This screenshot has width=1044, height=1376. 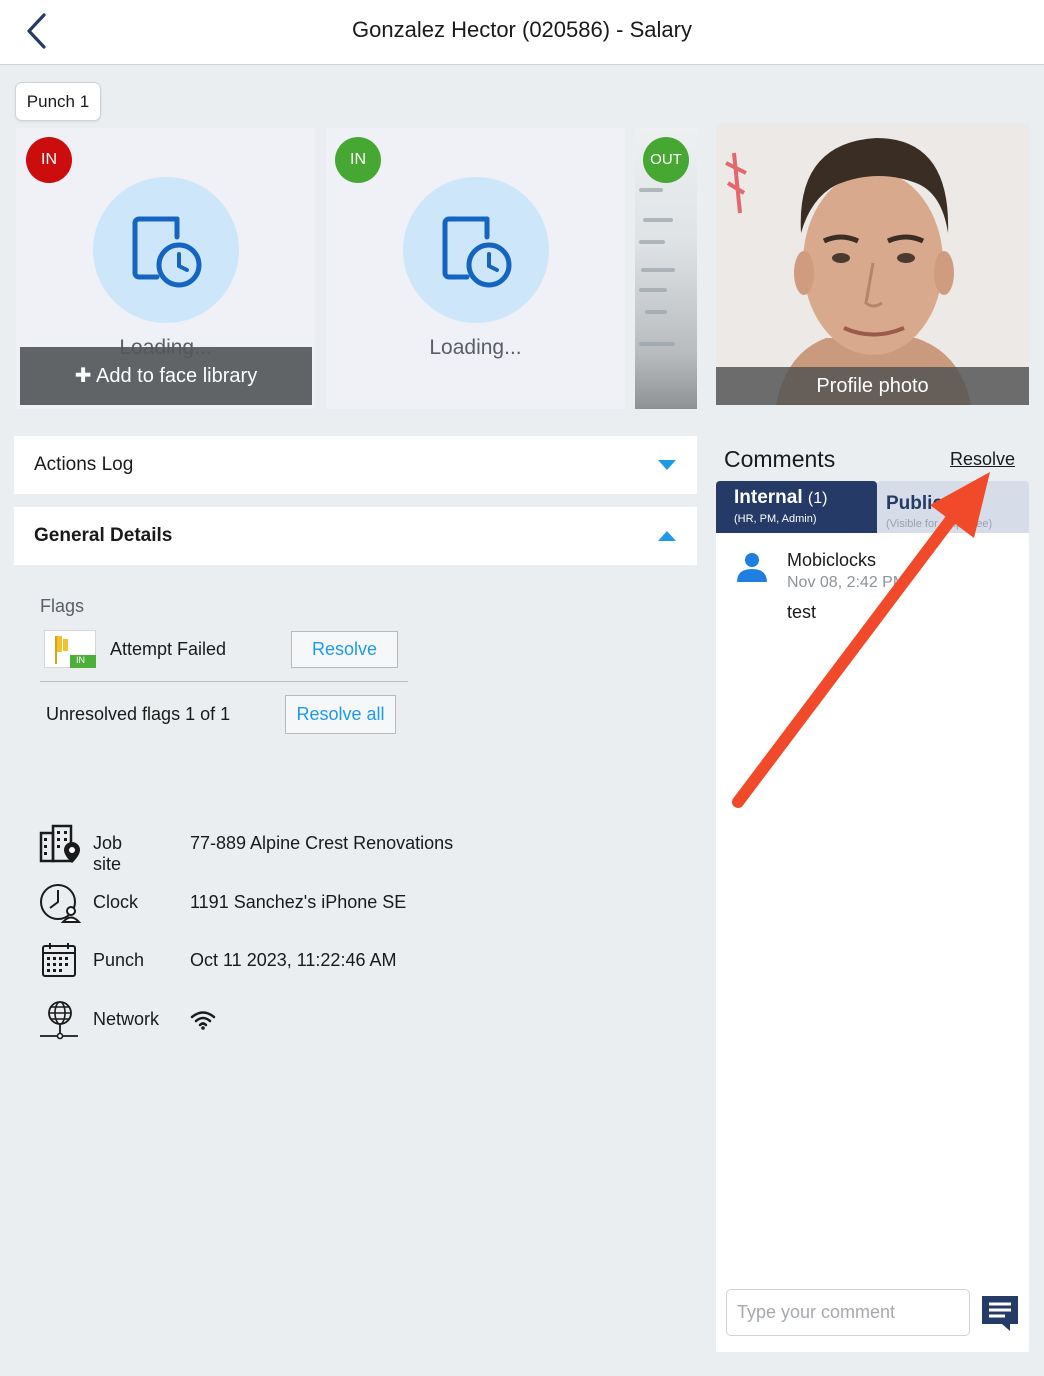 I want to click on out-badge: OUT, so click(x=666, y=160).